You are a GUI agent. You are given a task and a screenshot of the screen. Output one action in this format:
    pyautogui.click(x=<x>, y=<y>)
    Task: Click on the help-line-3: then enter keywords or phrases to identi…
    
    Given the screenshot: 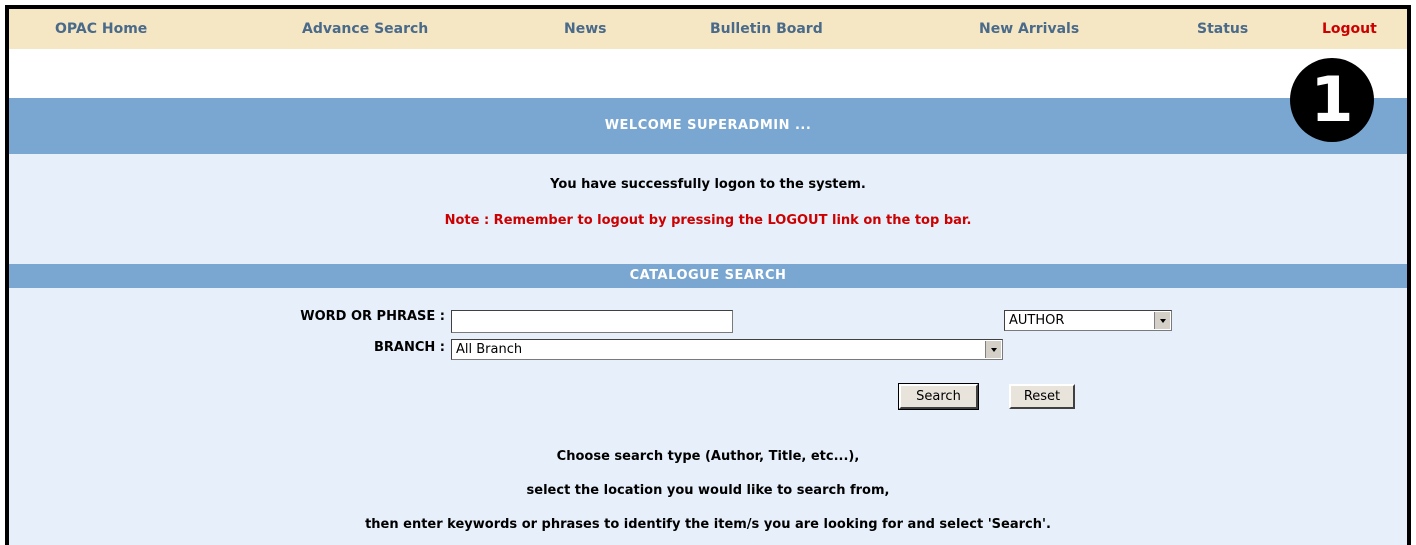 What is the action you would take?
    pyautogui.click(x=708, y=524)
    